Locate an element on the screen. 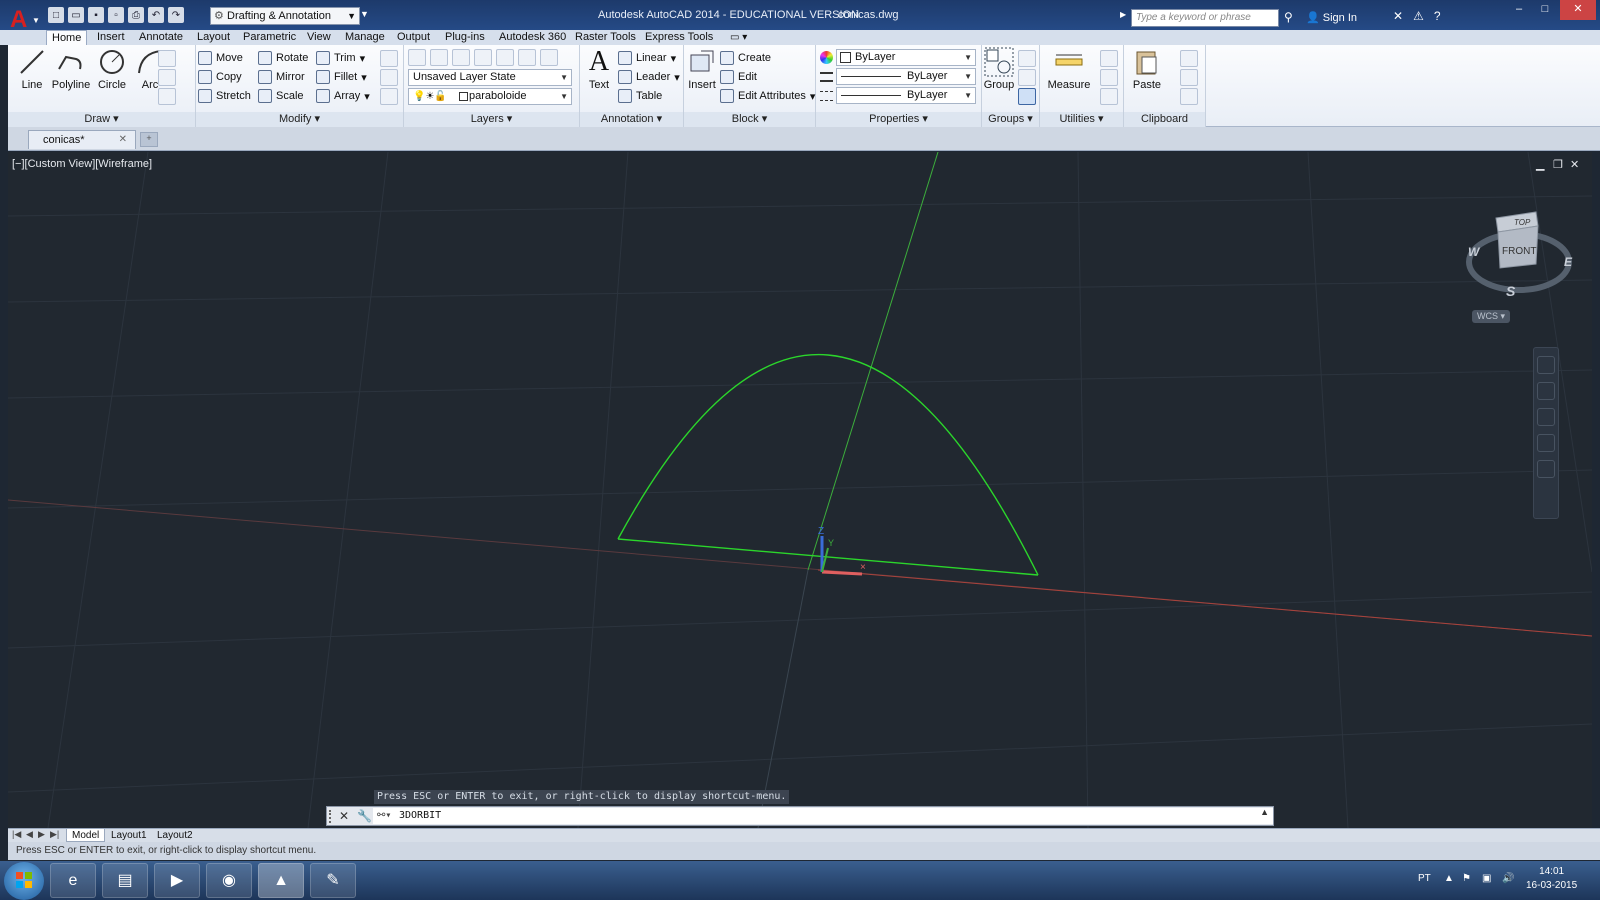 The image size is (1600, 900). tab-parametric: Parametric is located at coordinates (269, 37).